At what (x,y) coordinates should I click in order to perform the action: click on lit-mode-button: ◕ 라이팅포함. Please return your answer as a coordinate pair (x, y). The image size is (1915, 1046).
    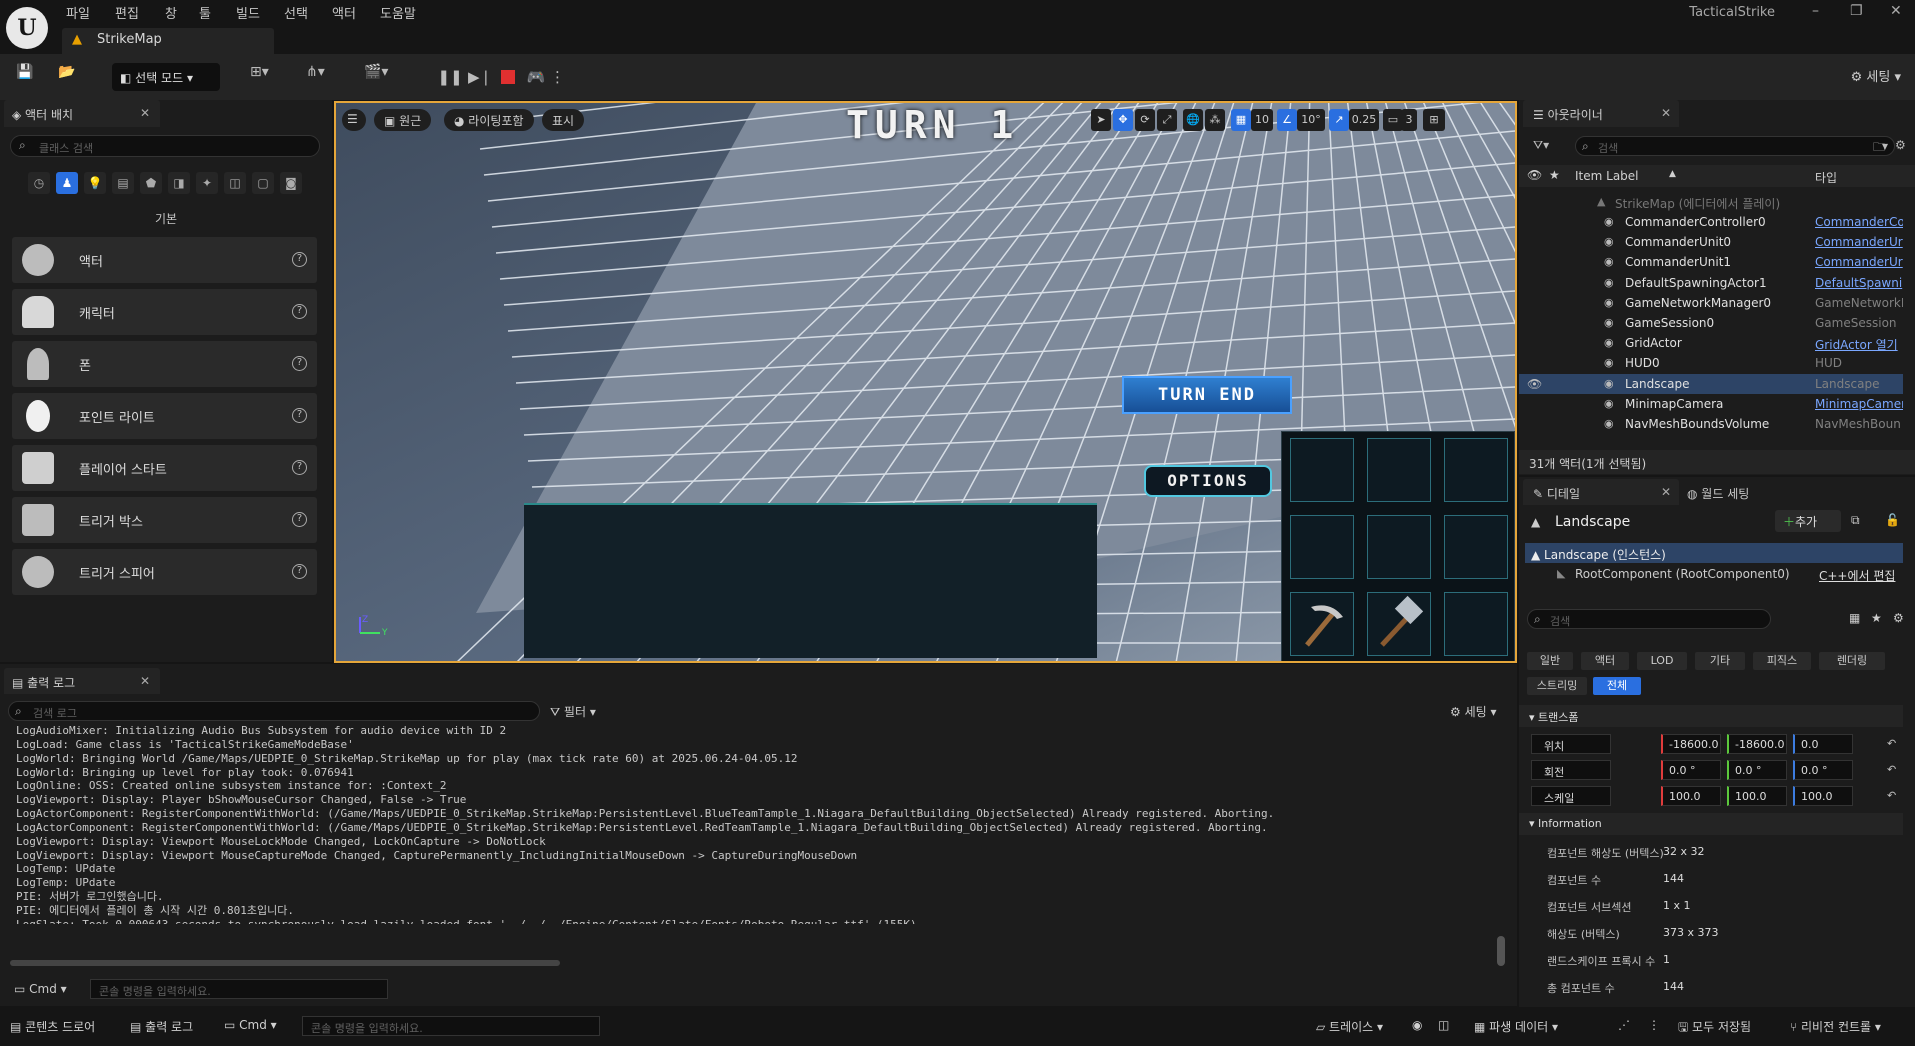
    Looking at the image, I should click on (489, 120).